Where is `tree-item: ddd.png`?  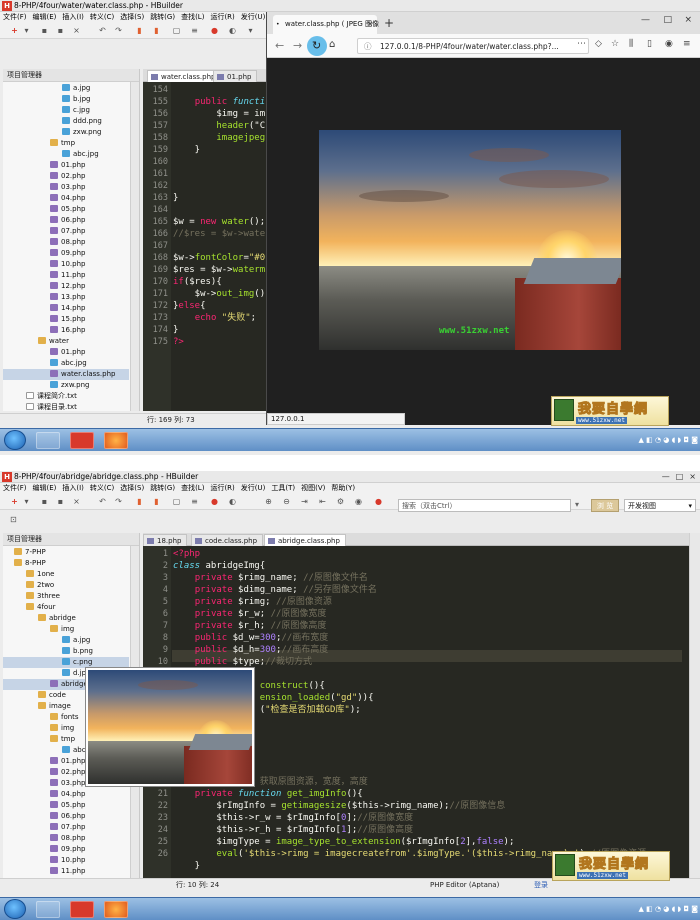
tree-item: ddd.png is located at coordinates (66, 121).